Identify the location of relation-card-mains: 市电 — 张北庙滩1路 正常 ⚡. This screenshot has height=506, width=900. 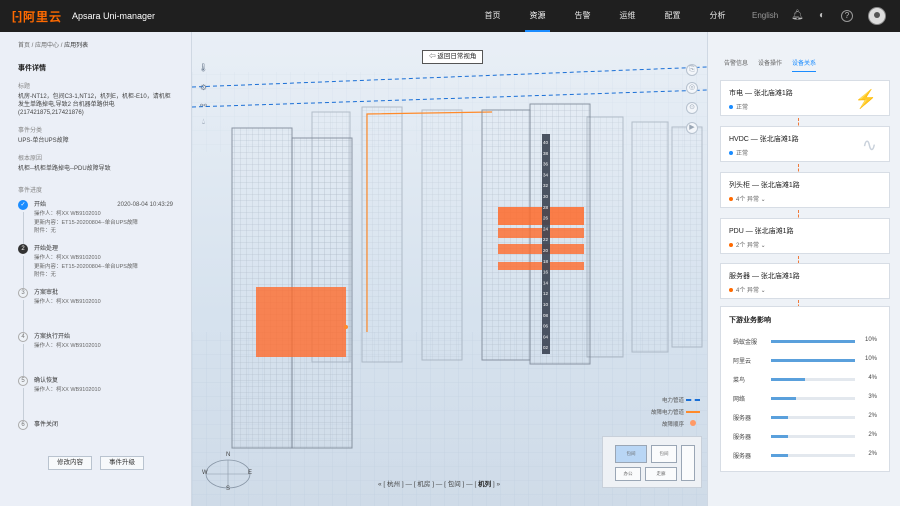
(805, 98).